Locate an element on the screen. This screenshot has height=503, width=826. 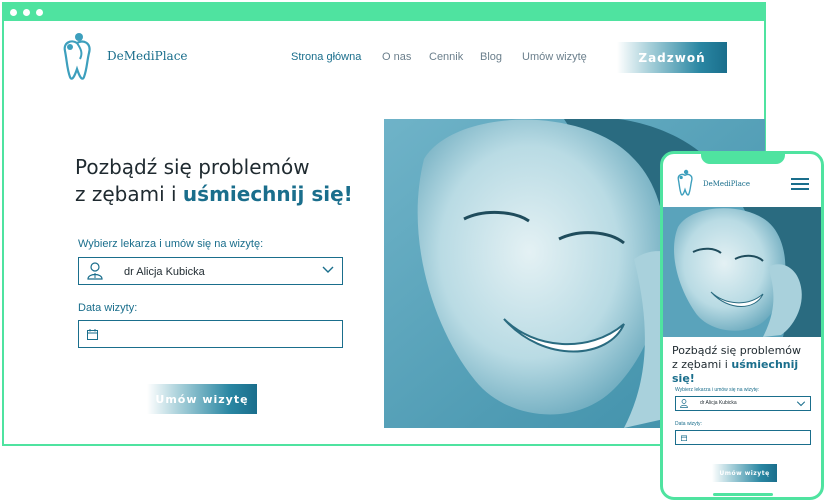
hamburger-menu-icon is located at coordinates (800, 184).